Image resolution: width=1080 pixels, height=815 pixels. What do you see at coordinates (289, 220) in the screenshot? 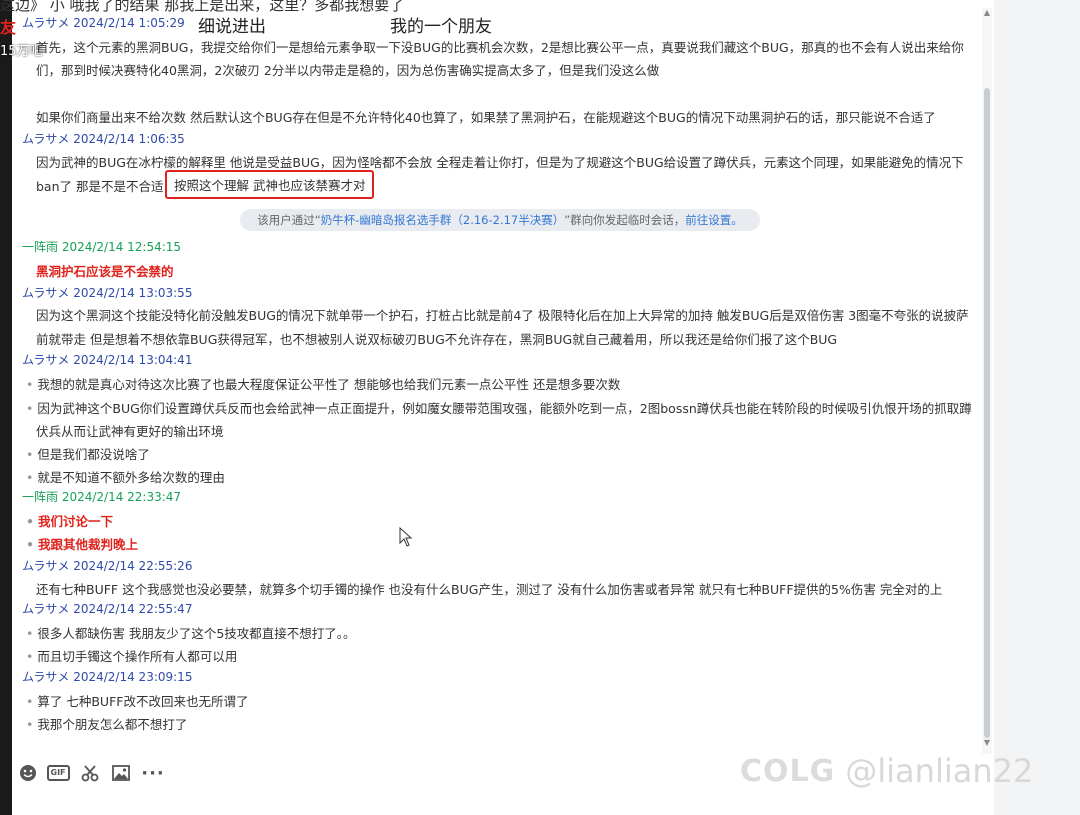
I see `notice-prefix: 该用户通过“` at bounding box center [289, 220].